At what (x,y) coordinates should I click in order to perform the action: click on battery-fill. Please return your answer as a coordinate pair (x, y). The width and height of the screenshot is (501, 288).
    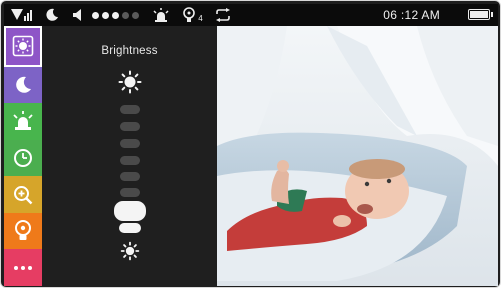
    Looking at the image, I should click on (479, 14).